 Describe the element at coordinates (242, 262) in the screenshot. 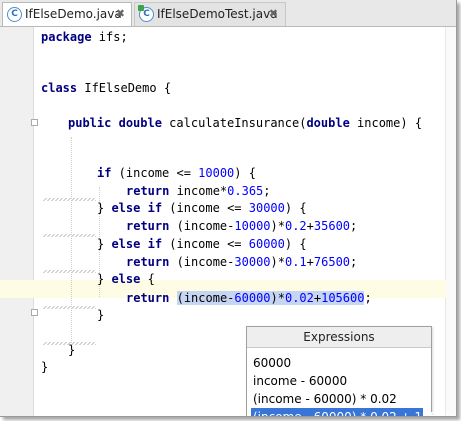

I see `code-line-return-3: return (income-30000)*0.1+76500;` at that location.